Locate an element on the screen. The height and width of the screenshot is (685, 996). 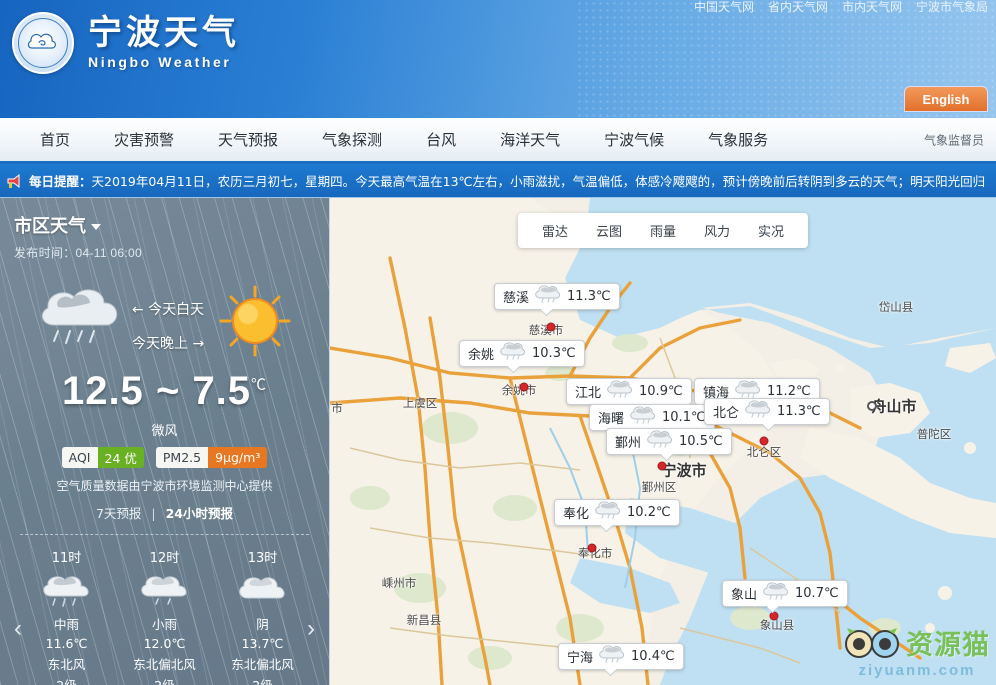
temp-low: 7.5 is located at coordinates (222, 391).